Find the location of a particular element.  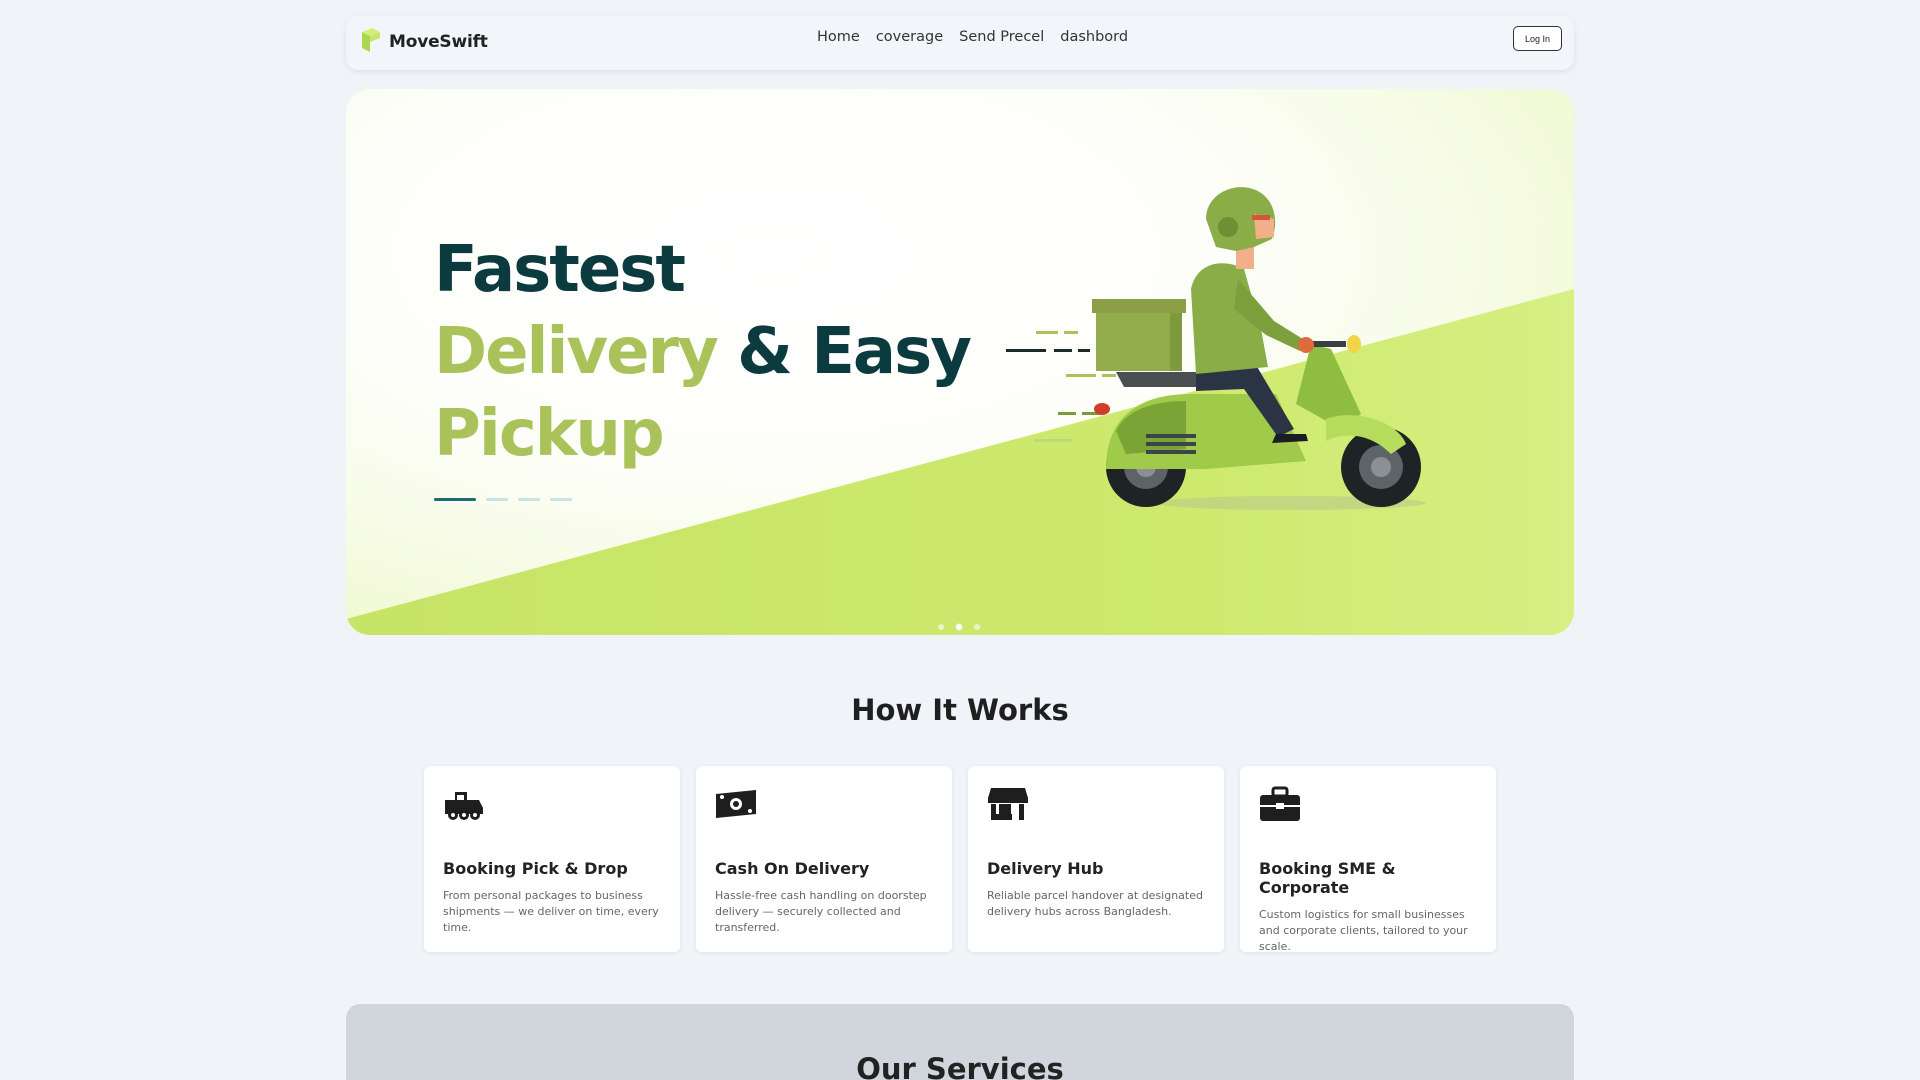

brand-name: MoveSwift is located at coordinates (438, 42).